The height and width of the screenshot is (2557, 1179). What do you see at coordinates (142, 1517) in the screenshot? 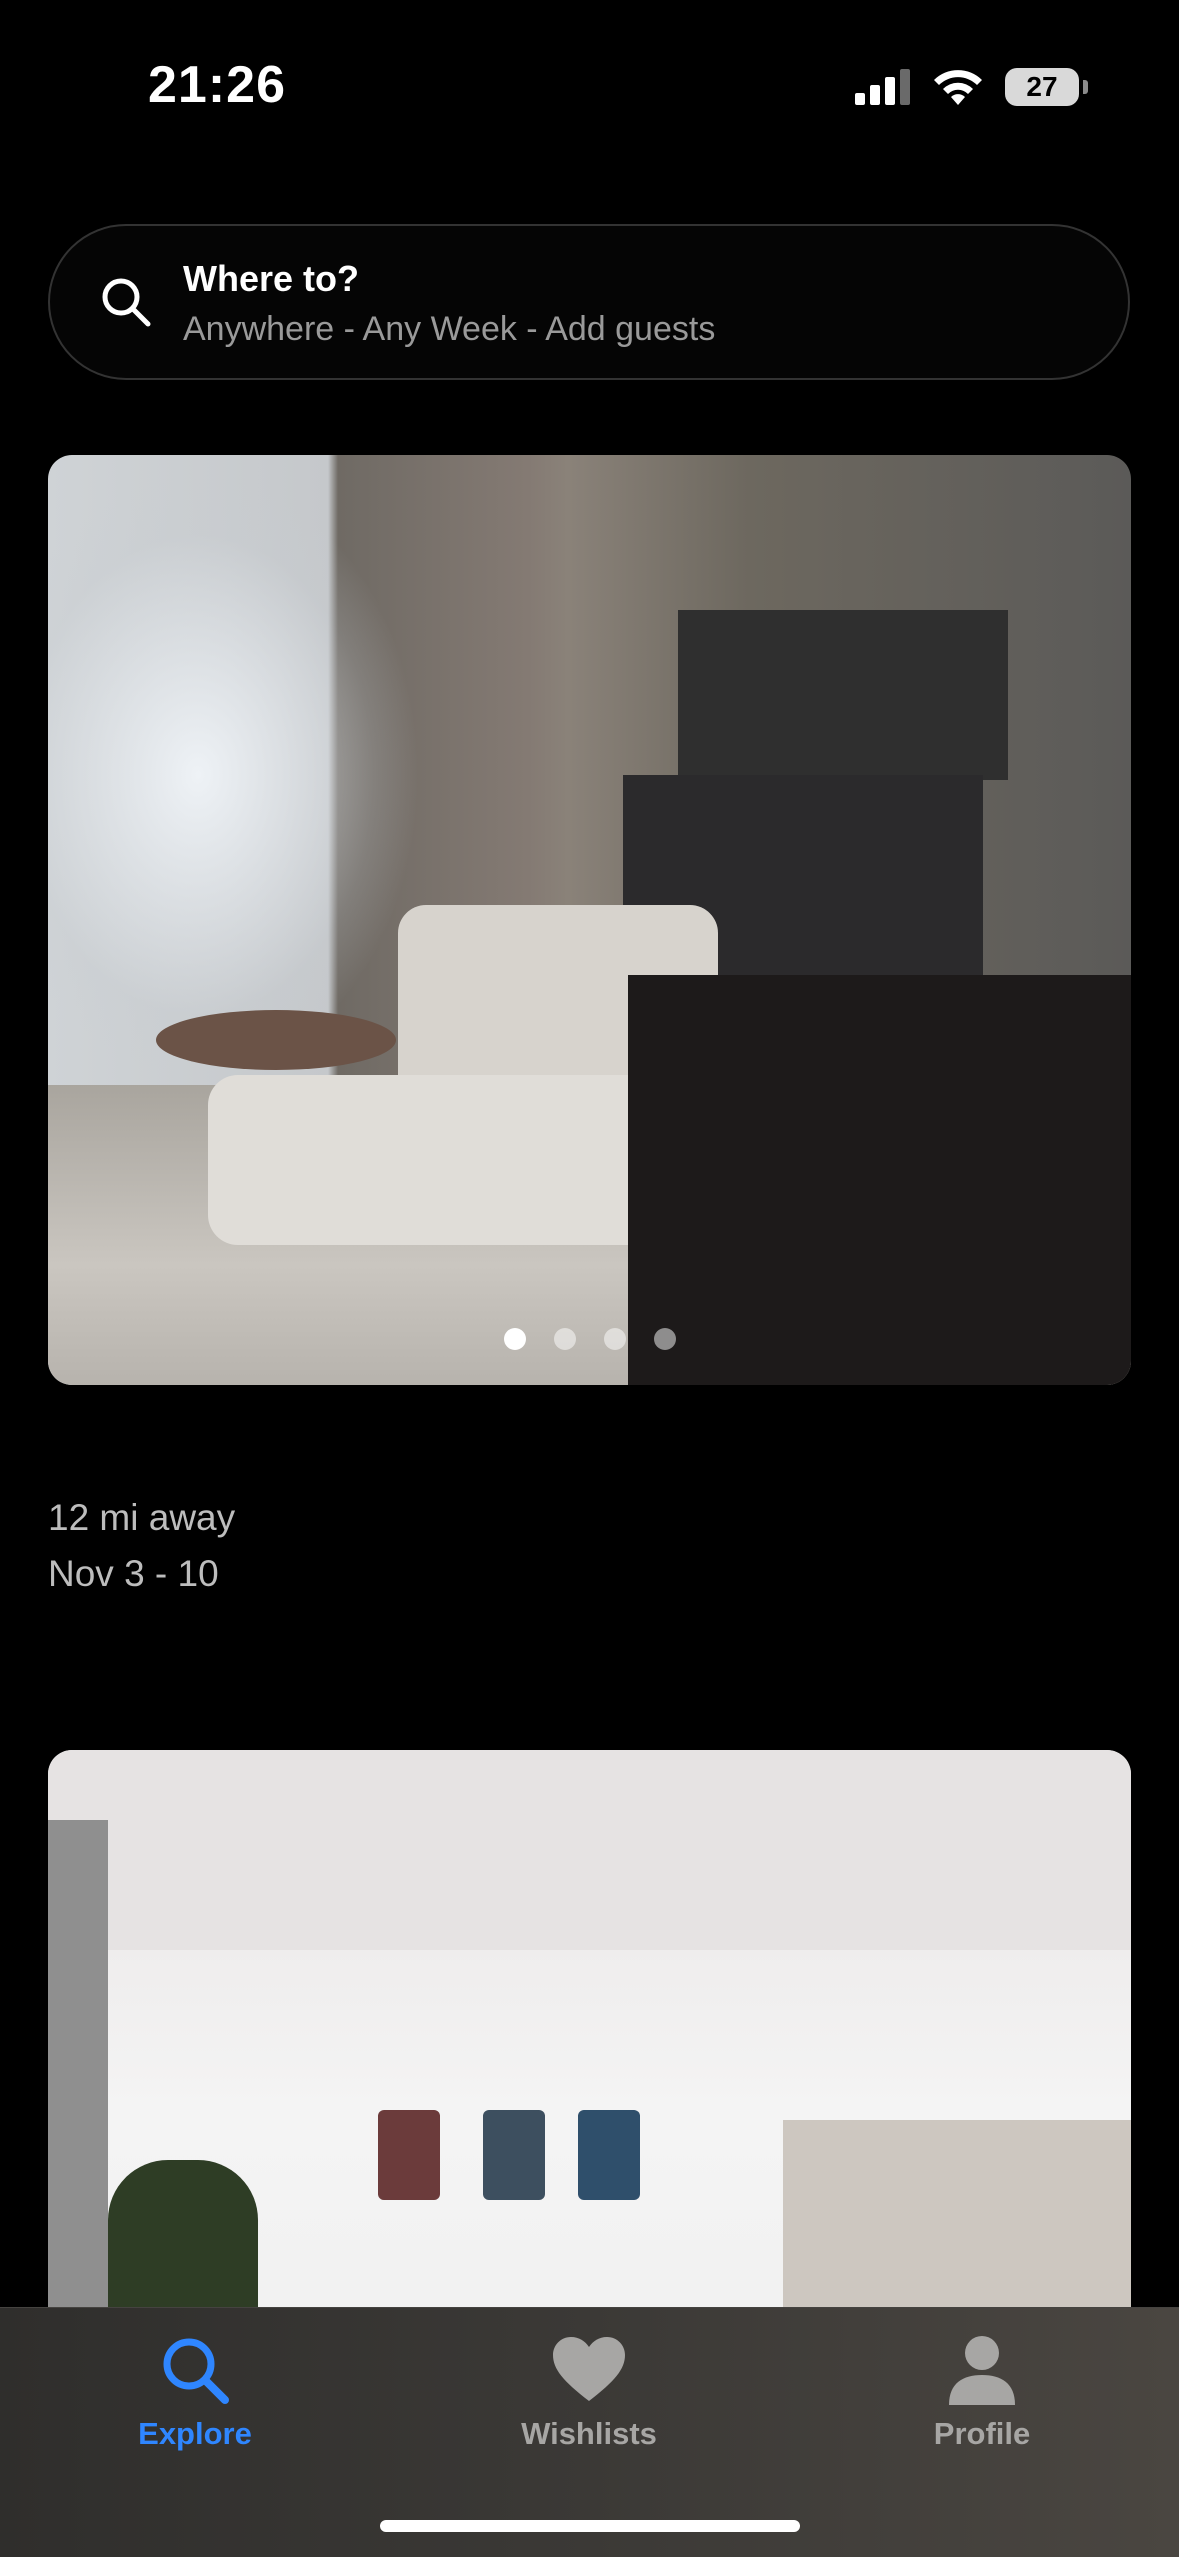
I see `listing-distance: 12 mi away` at bounding box center [142, 1517].